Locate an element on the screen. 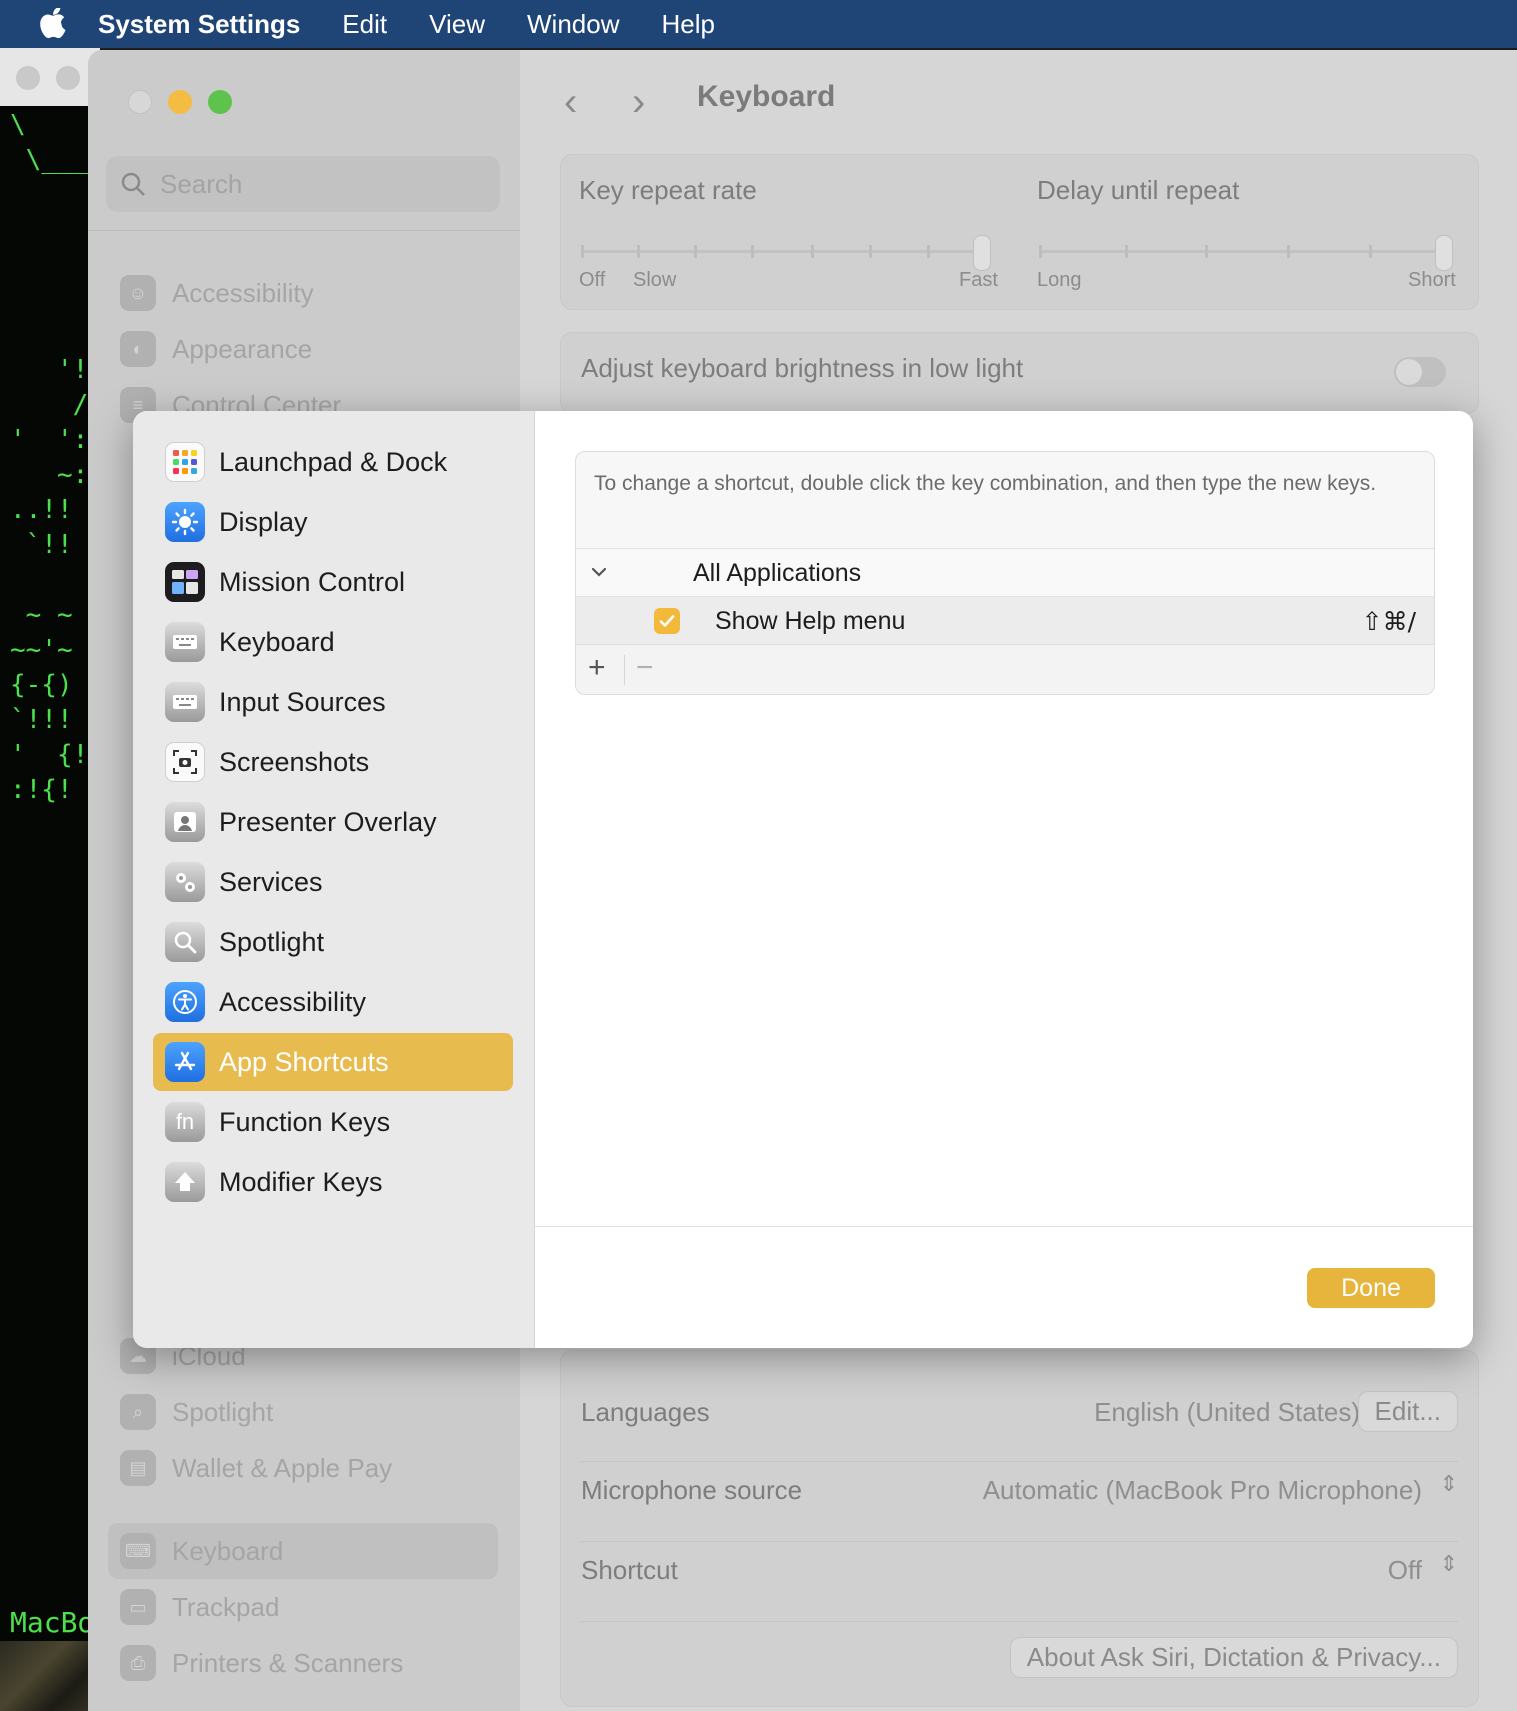 The height and width of the screenshot is (1711, 1517). shortcut-enabled-checkbox is located at coordinates (667, 621).